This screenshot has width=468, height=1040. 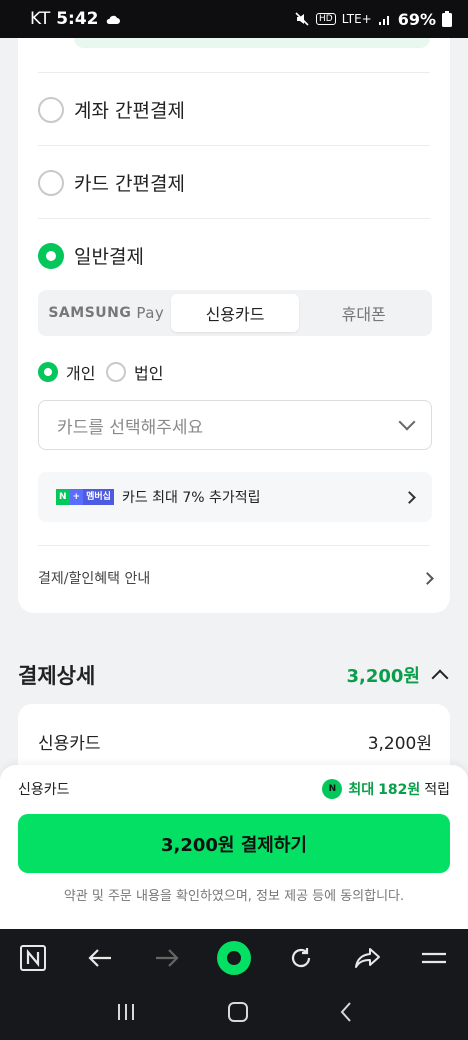 What do you see at coordinates (234, 896) in the screenshot?
I see `agreement-text: 약관 및 주문 내용을 확인하였으며, 정보 제공 등에 동의합니다.` at bounding box center [234, 896].